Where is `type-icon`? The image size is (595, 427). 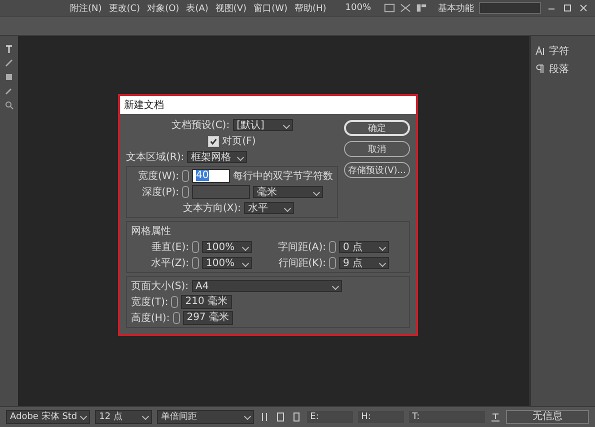
type-icon is located at coordinates (496, 417).